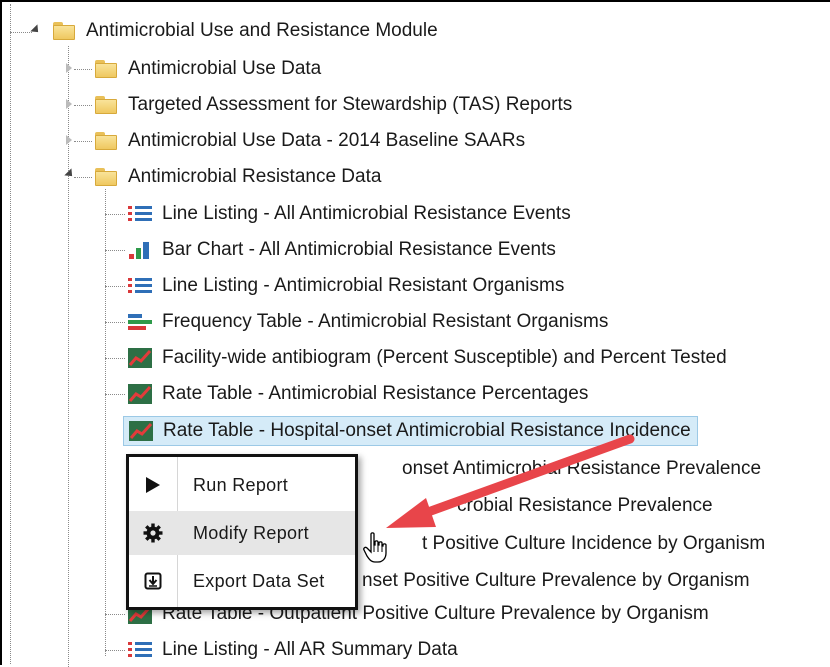  I want to click on hand-cursor-icon, so click(375, 547).